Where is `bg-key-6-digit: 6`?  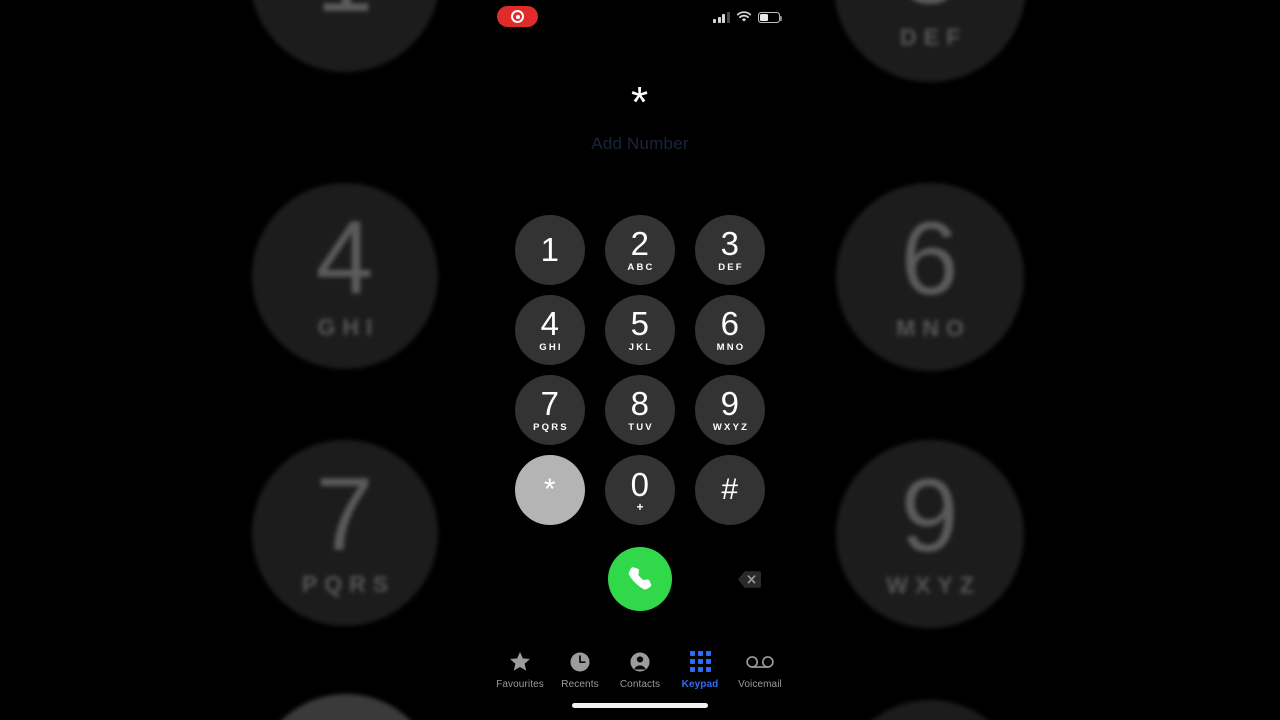 bg-key-6-digit: 6 is located at coordinates (930, 258).